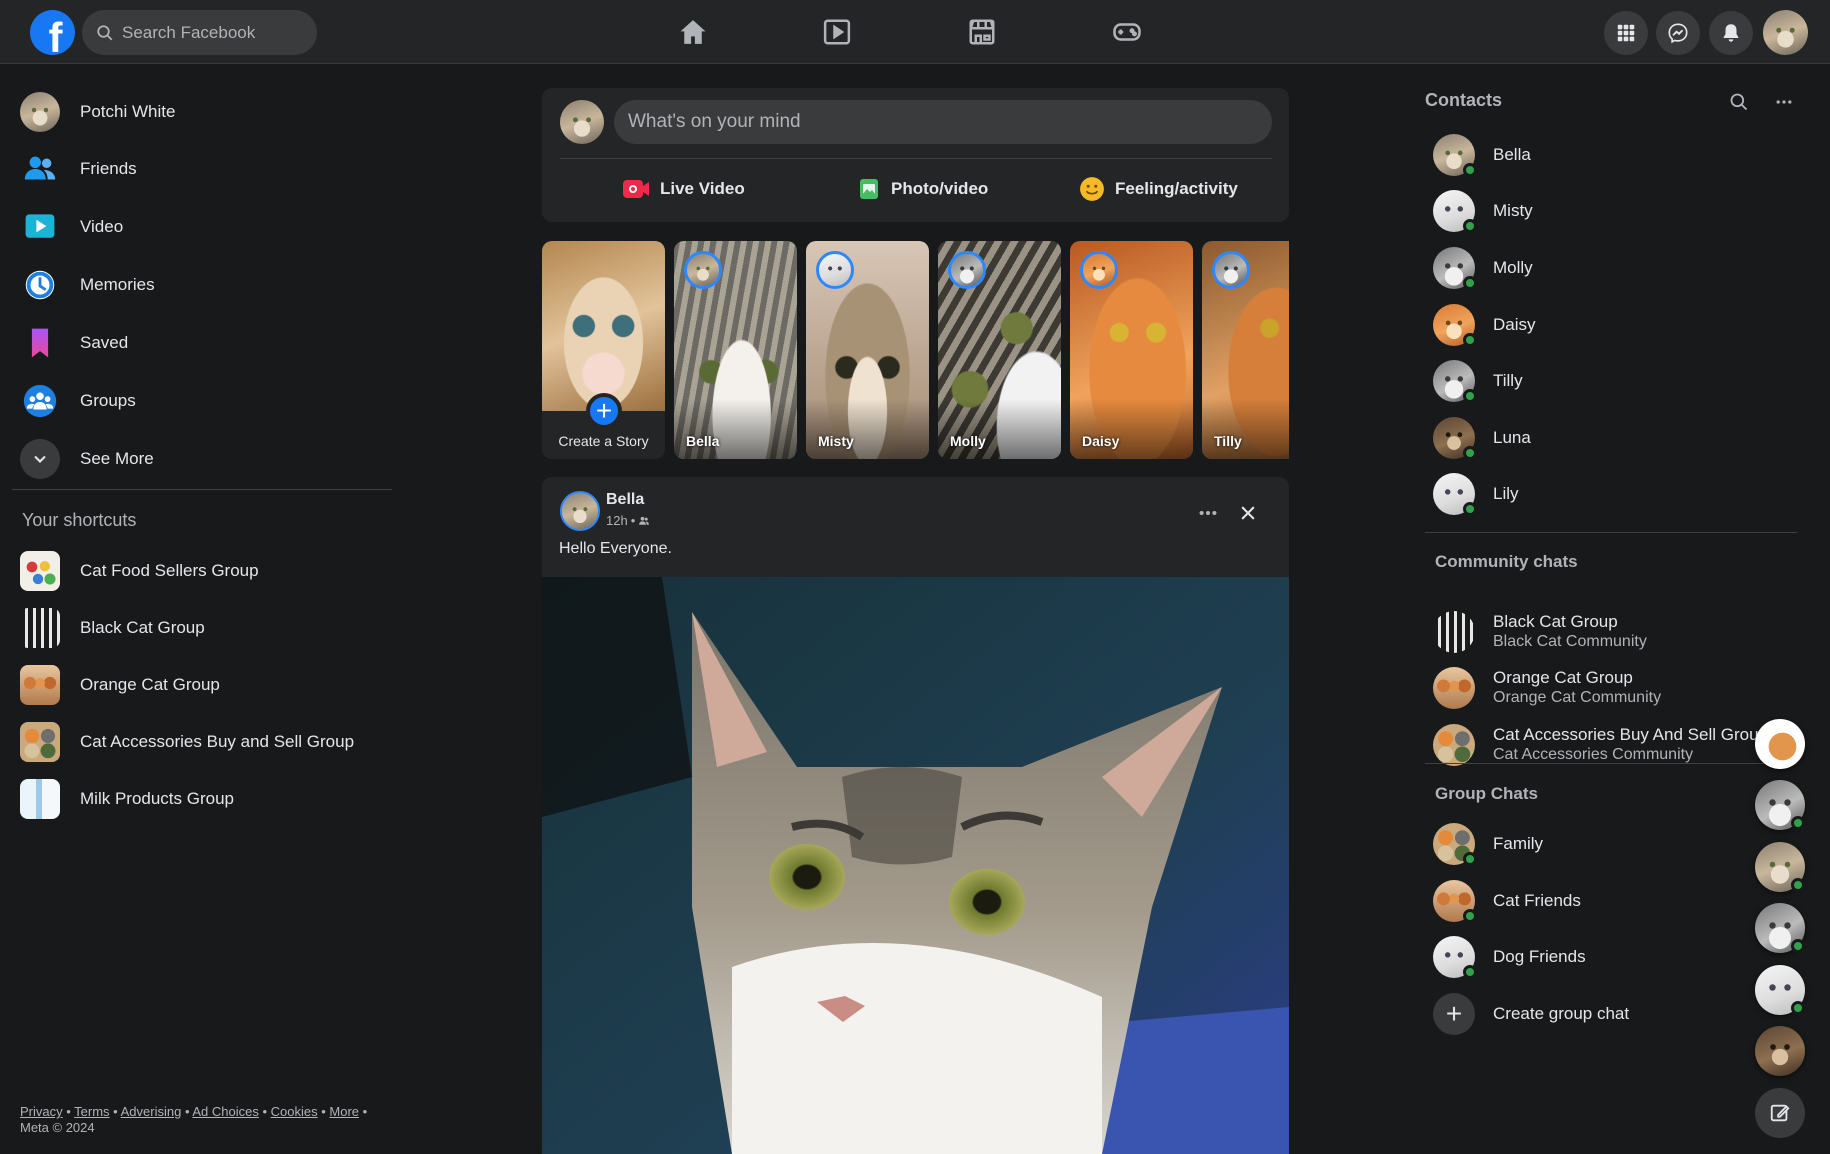  What do you see at coordinates (210, 112) in the screenshot?
I see `sidebar-profile: Potchi White` at bounding box center [210, 112].